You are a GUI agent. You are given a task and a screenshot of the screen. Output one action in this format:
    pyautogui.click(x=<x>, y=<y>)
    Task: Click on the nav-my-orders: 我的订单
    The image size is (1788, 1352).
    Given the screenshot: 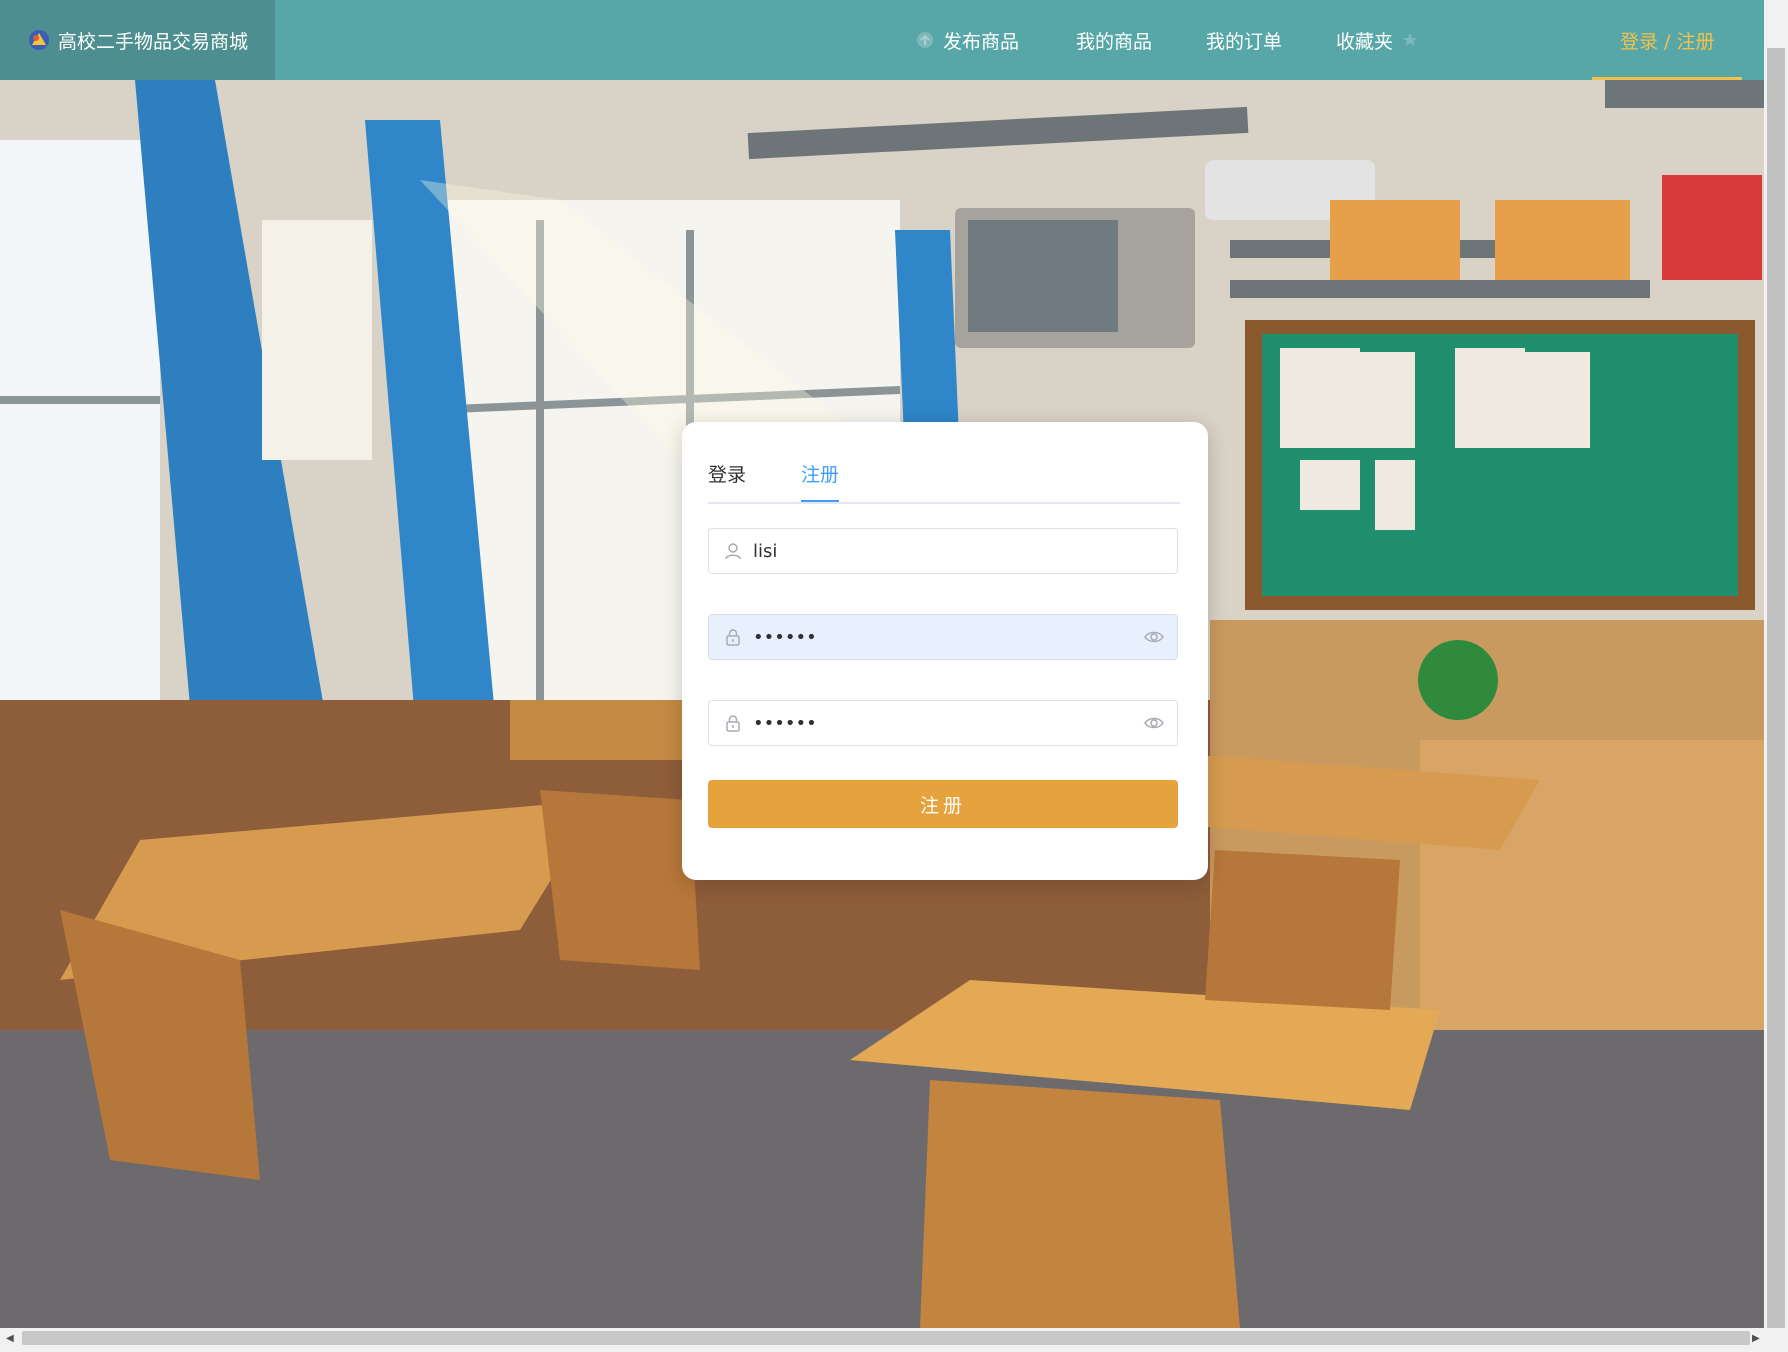 What is the action you would take?
    pyautogui.click(x=1244, y=40)
    